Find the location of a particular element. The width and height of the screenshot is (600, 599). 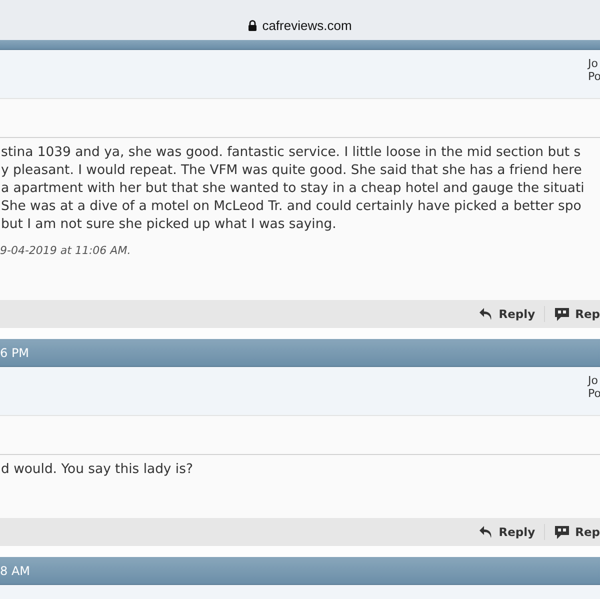

post-text-line: She was at a dive of a motel on McLeod Tr. and could certainly have picked a better spo is located at coordinates (291, 207).